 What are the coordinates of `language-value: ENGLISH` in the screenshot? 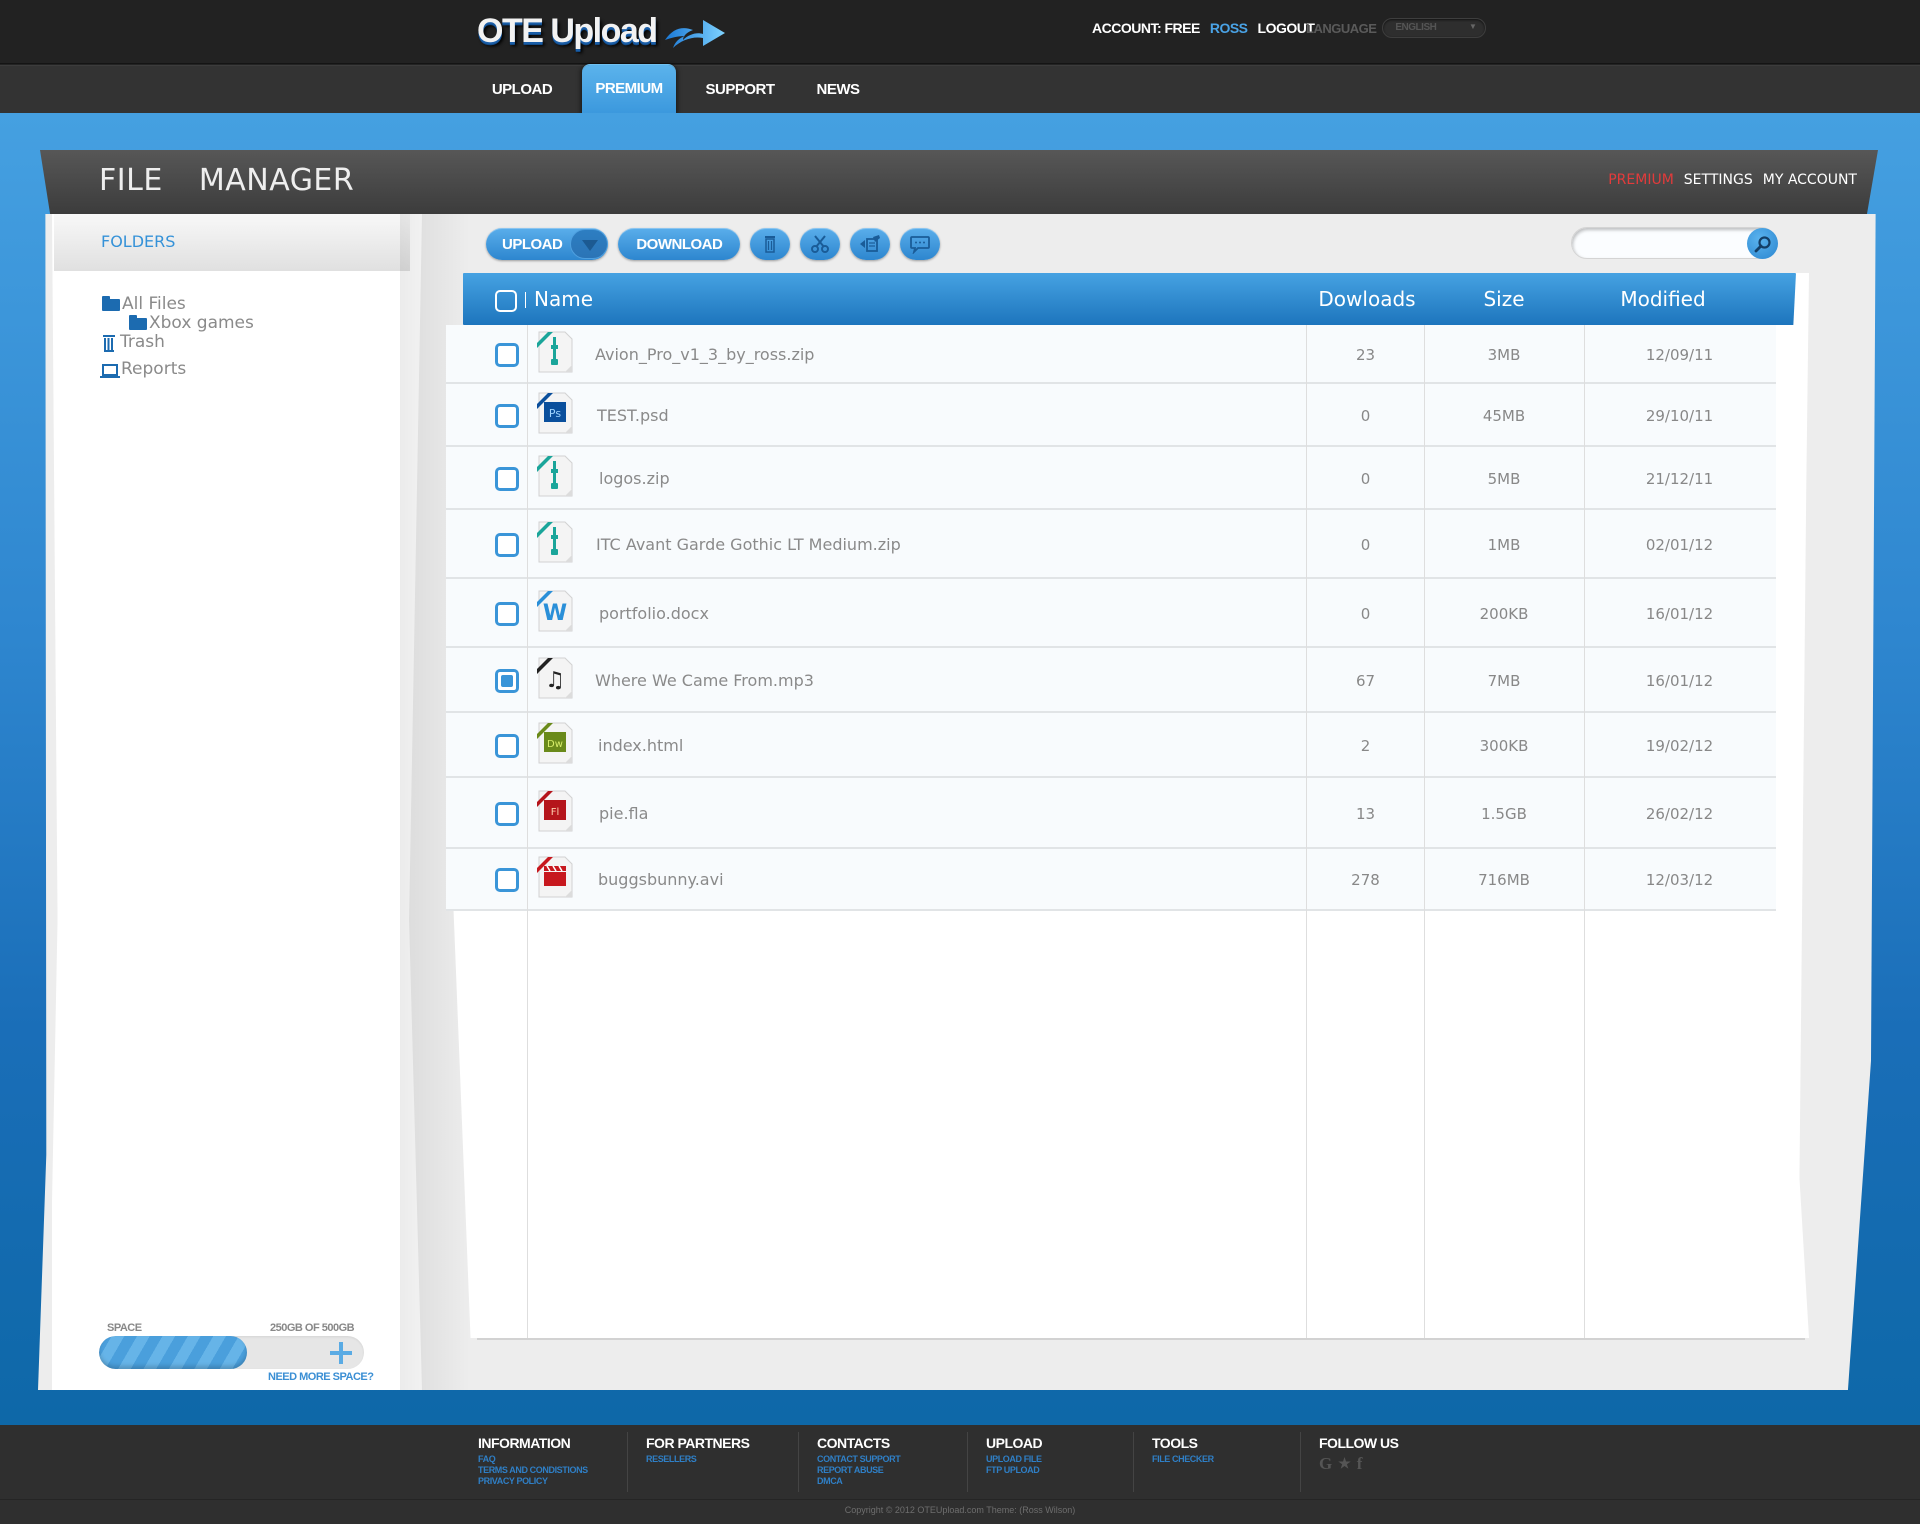 It's located at (1416, 27).